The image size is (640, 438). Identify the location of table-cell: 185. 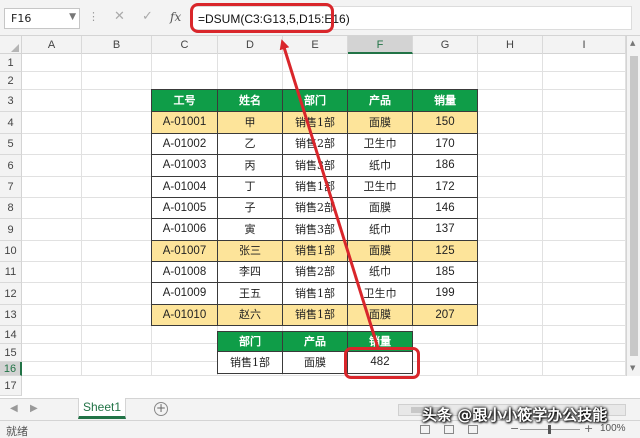
(445, 272).